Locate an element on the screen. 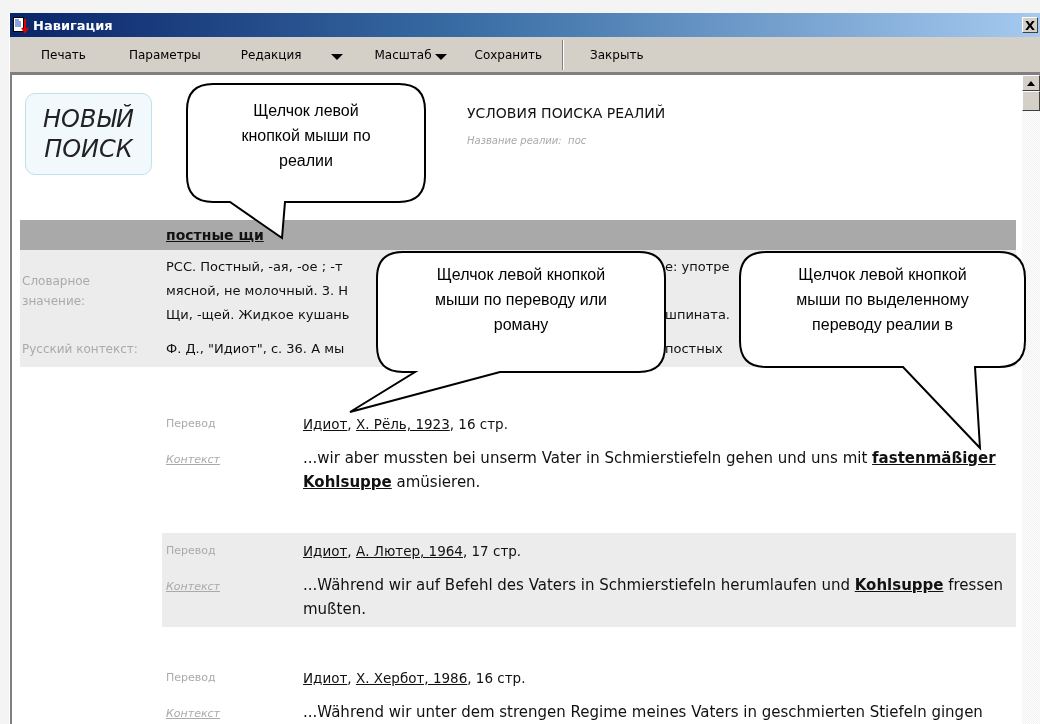  toolbar-menu-button: Масштаб is located at coordinates (410, 54).